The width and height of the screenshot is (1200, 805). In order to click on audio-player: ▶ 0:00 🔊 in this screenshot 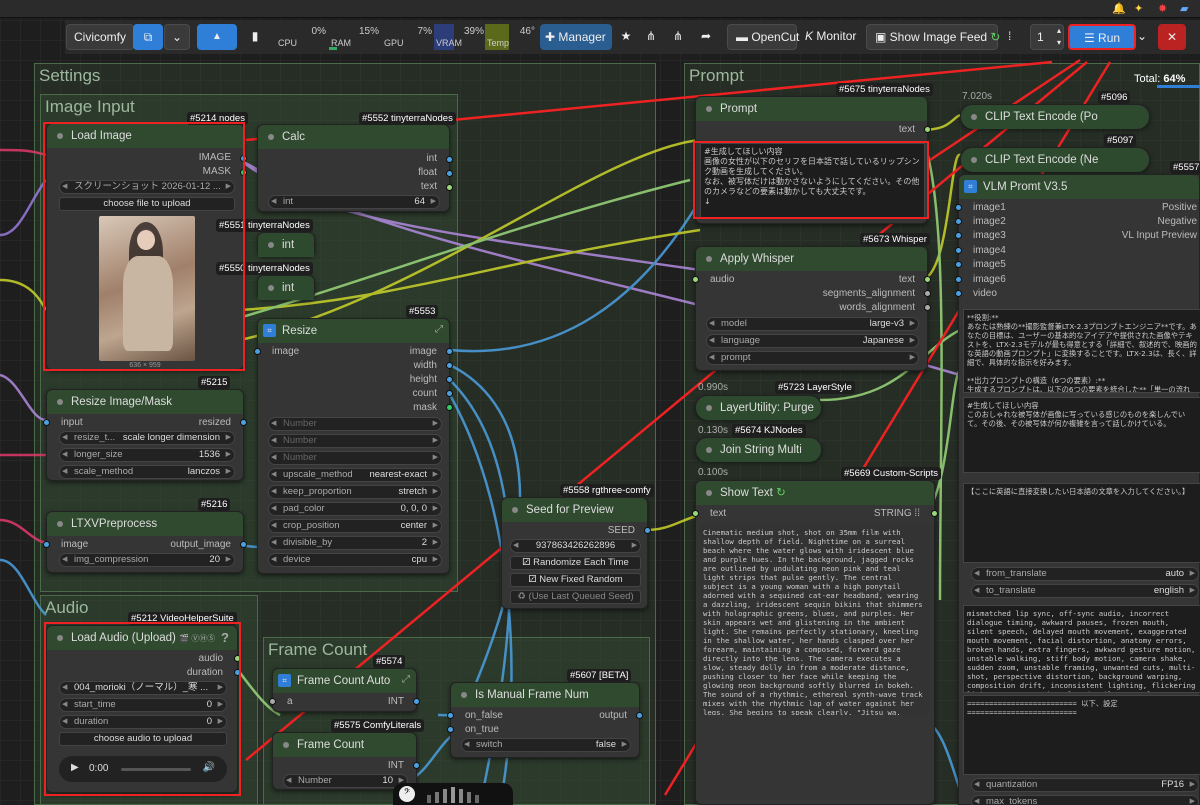, I will do `click(143, 769)`.